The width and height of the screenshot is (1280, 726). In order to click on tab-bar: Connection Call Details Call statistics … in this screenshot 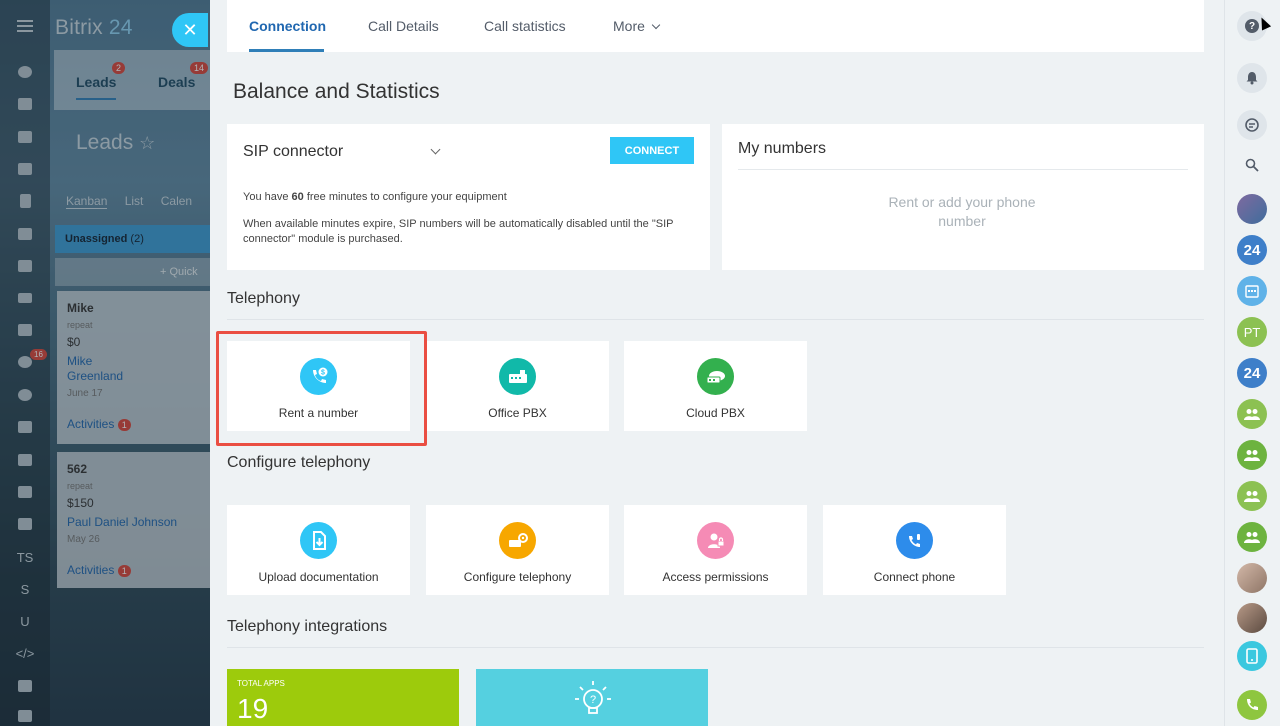, I will do `click(715, 26)`.